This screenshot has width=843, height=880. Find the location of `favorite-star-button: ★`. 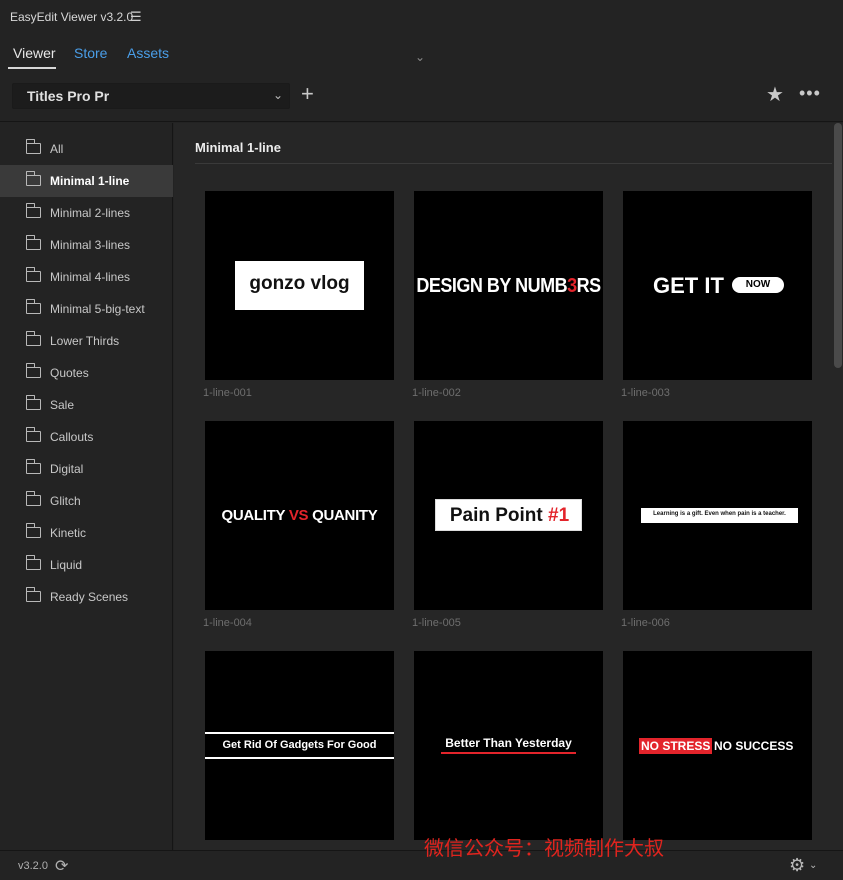

favorite-star-button: ★ is located at coordinates (775, 95).